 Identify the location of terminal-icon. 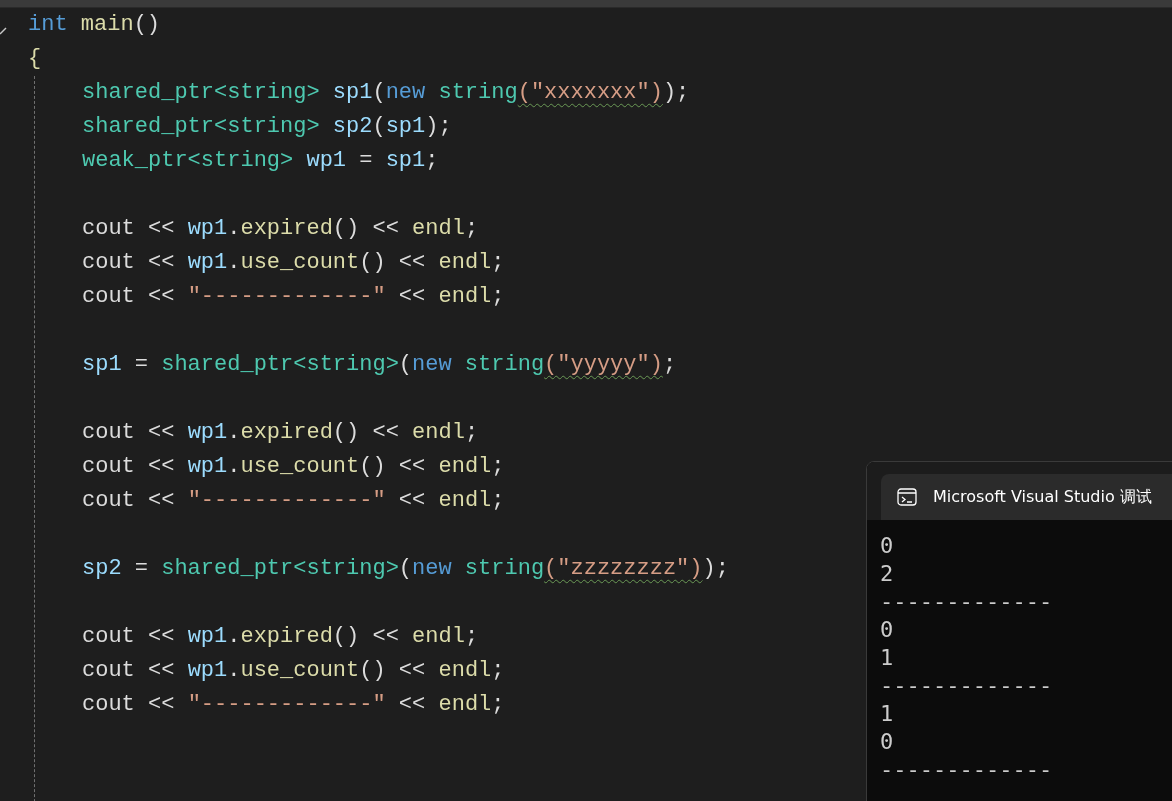
(907, 497).